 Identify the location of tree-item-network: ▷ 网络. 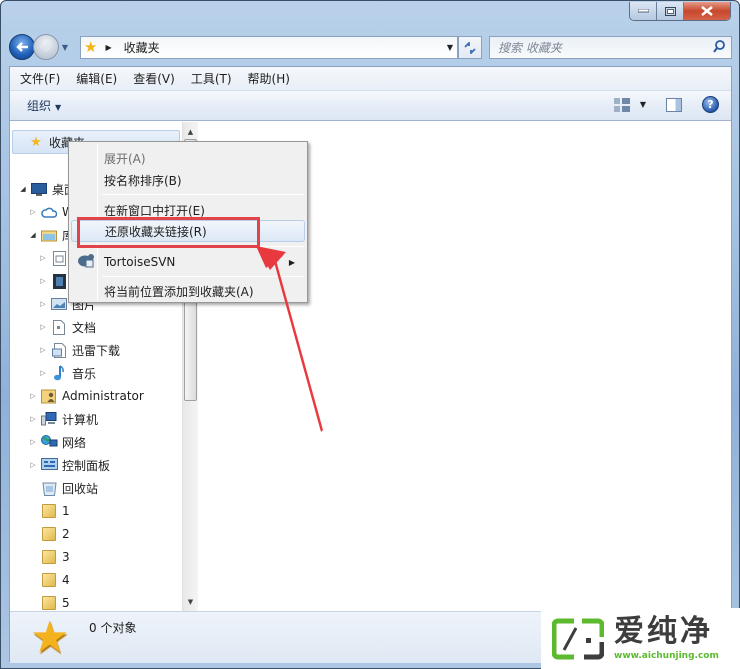
(57, 442).